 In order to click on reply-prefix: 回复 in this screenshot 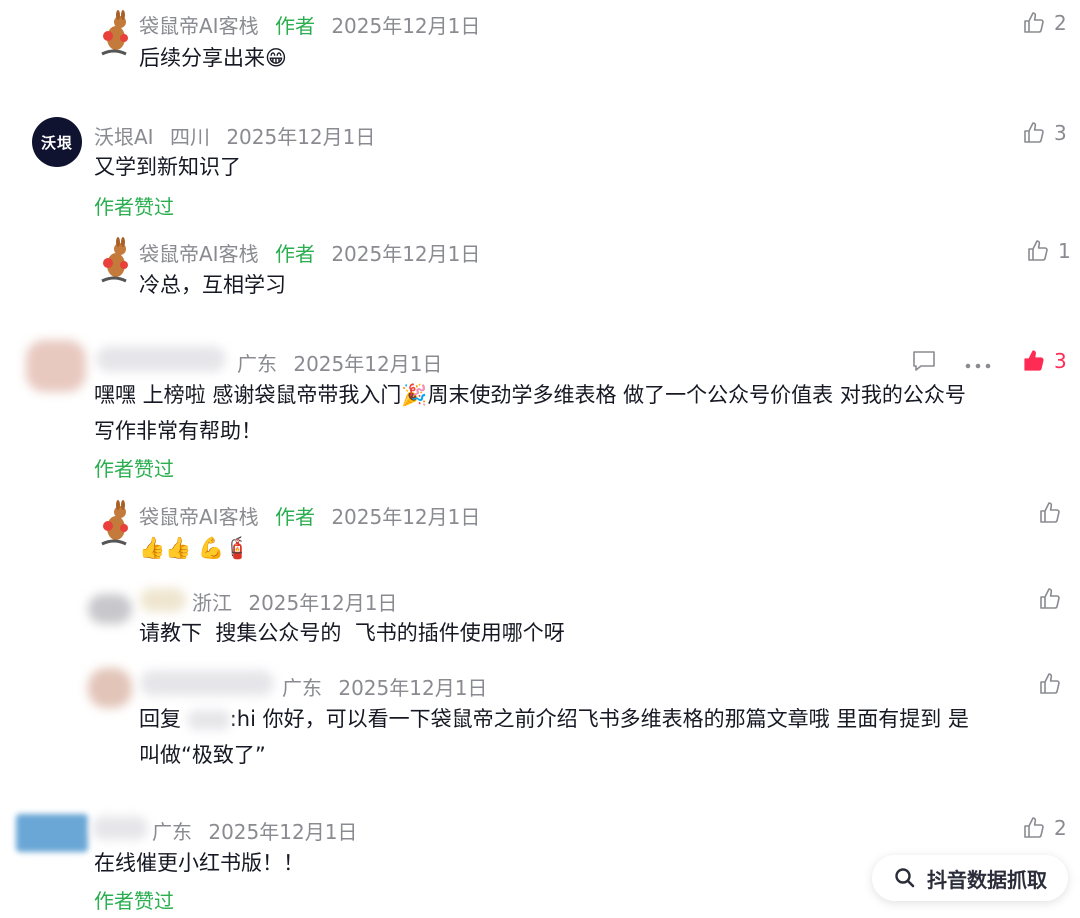, I will do `click(160, 719)`.